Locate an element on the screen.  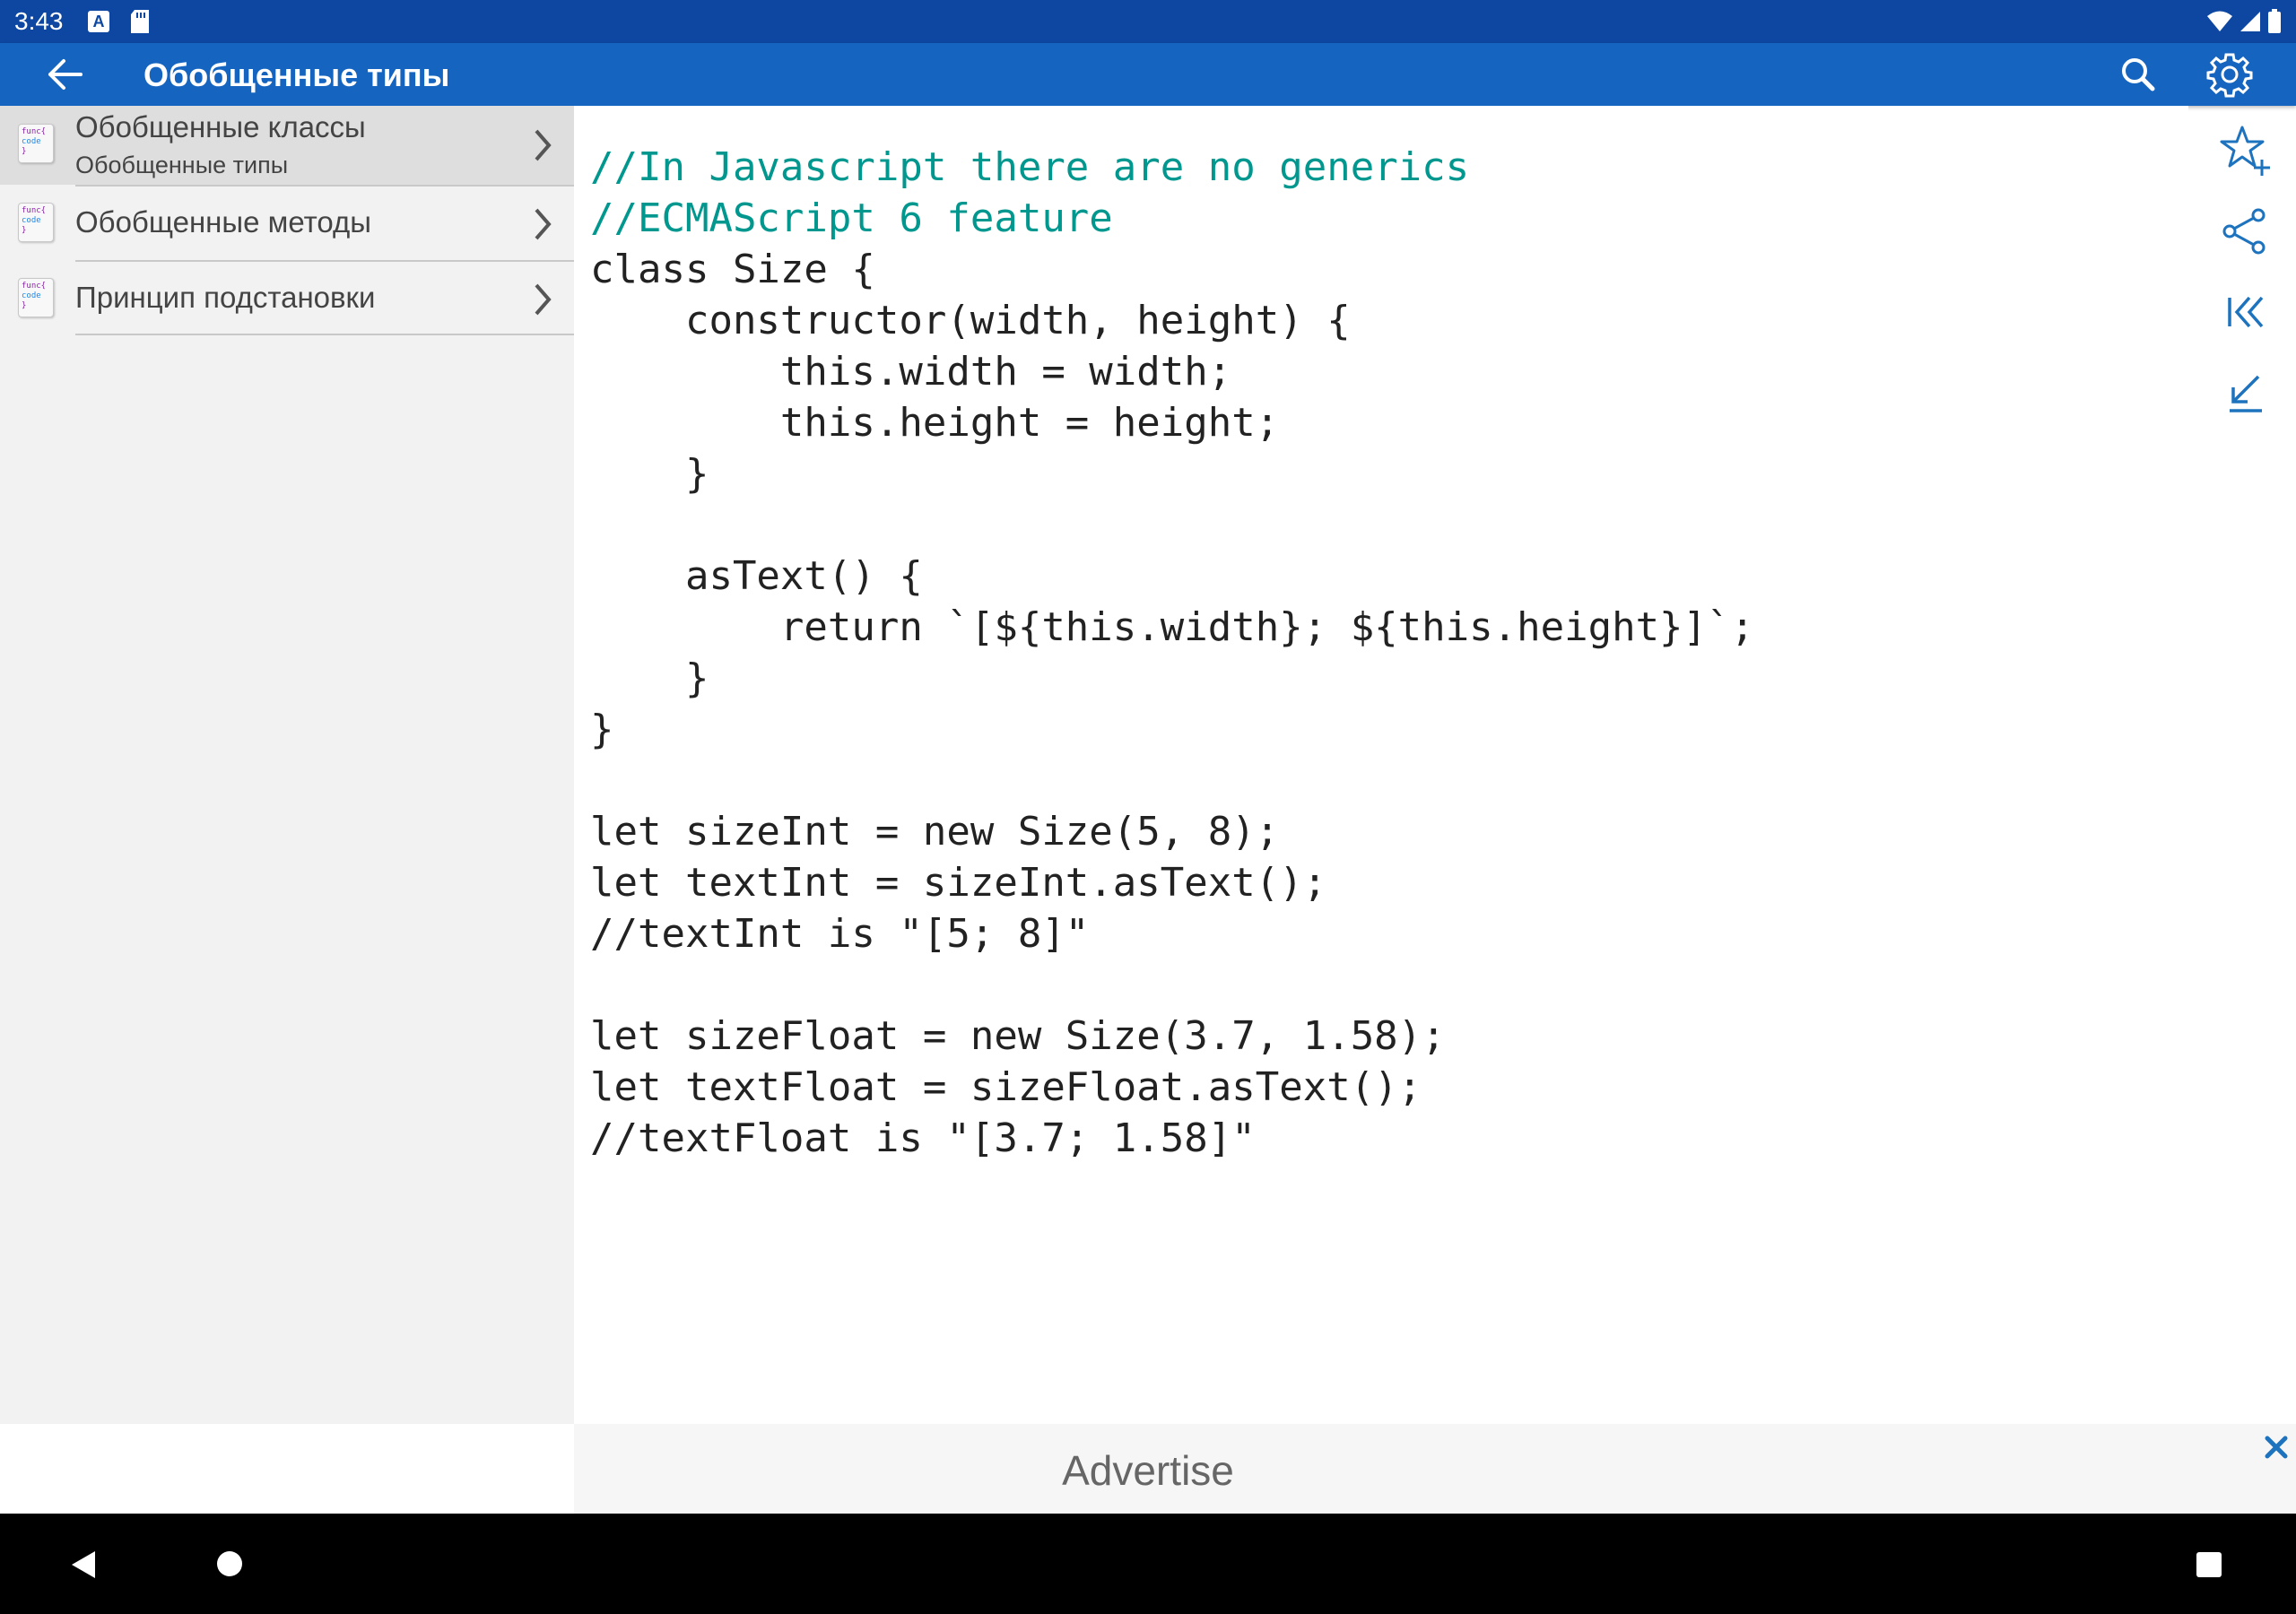
code-line: let textInt = sizeInt.asText(); is located at coordinates (958, 883).